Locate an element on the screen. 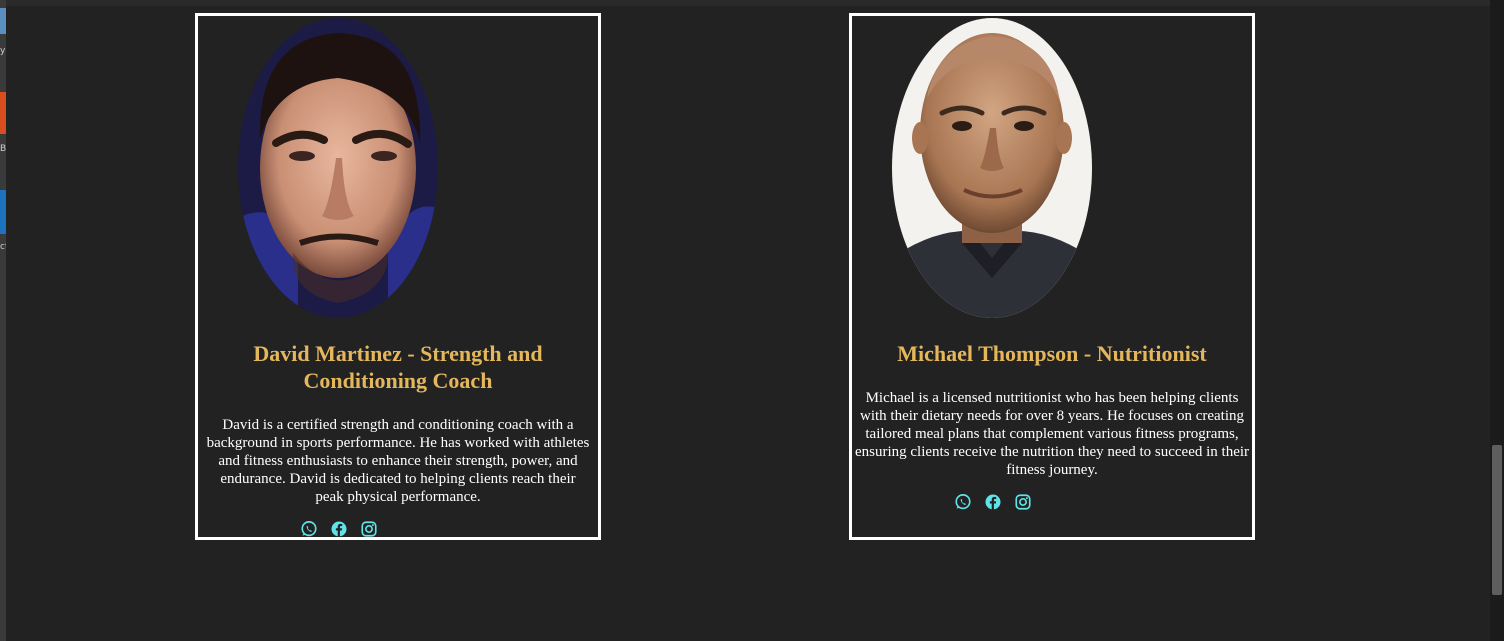 This screenshot has height=641, width=1504. trainer-name: Michael Thompson - Nutritionist is located at coordinates (1052, 353).